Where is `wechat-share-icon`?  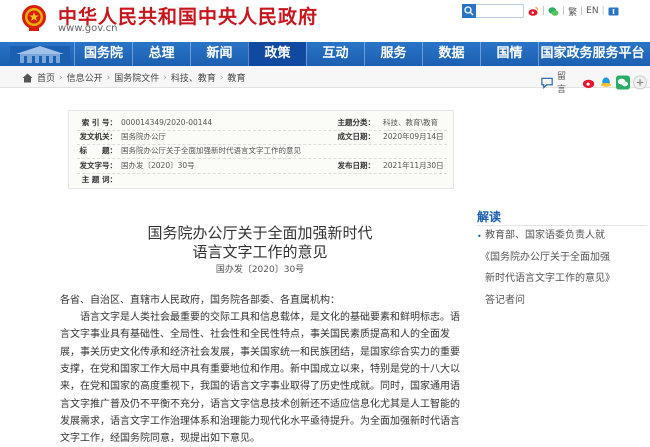
wechat-share-icon is located at coordinates (622, 82).